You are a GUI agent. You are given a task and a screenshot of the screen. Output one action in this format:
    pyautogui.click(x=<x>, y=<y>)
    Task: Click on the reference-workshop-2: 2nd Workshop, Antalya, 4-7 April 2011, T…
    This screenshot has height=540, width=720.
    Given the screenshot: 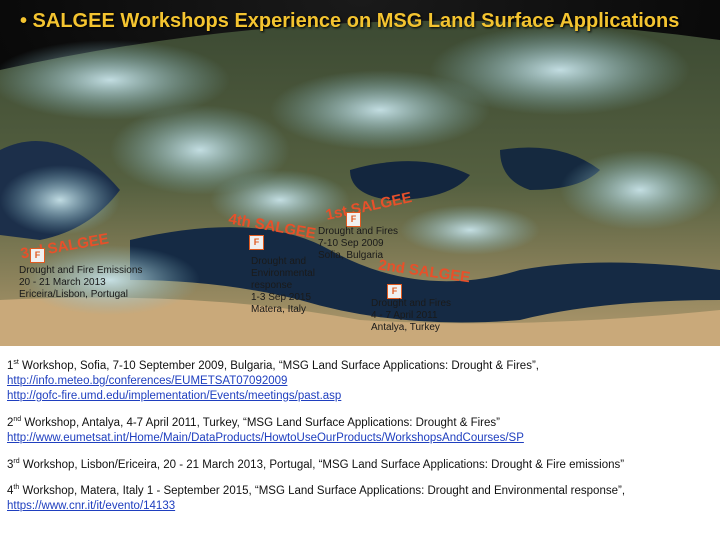 What is the action you would take?
    pyautogui.click(x=265, y=429)
    